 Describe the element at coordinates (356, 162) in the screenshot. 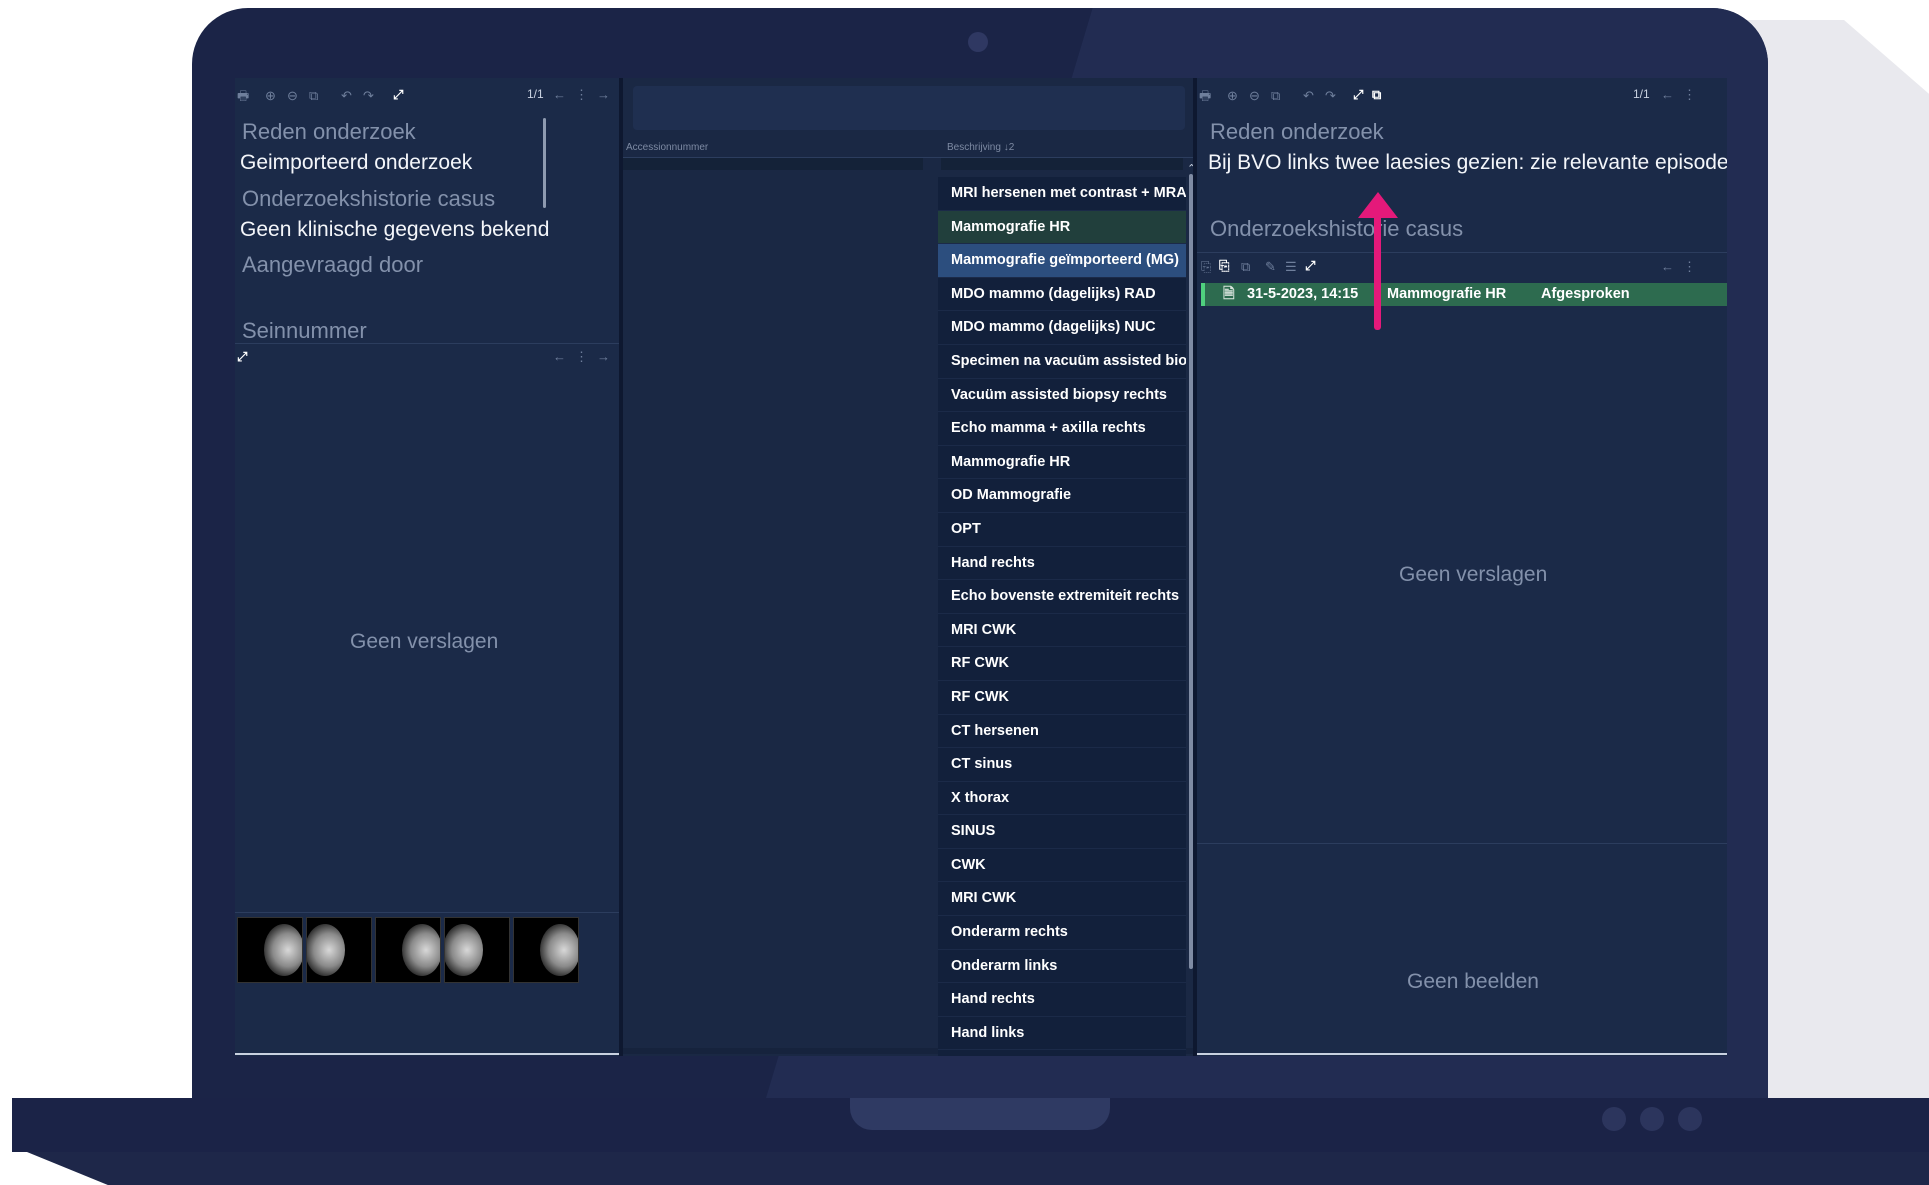

I see `reason-value: Geimporteerd onderzoek` at that location.